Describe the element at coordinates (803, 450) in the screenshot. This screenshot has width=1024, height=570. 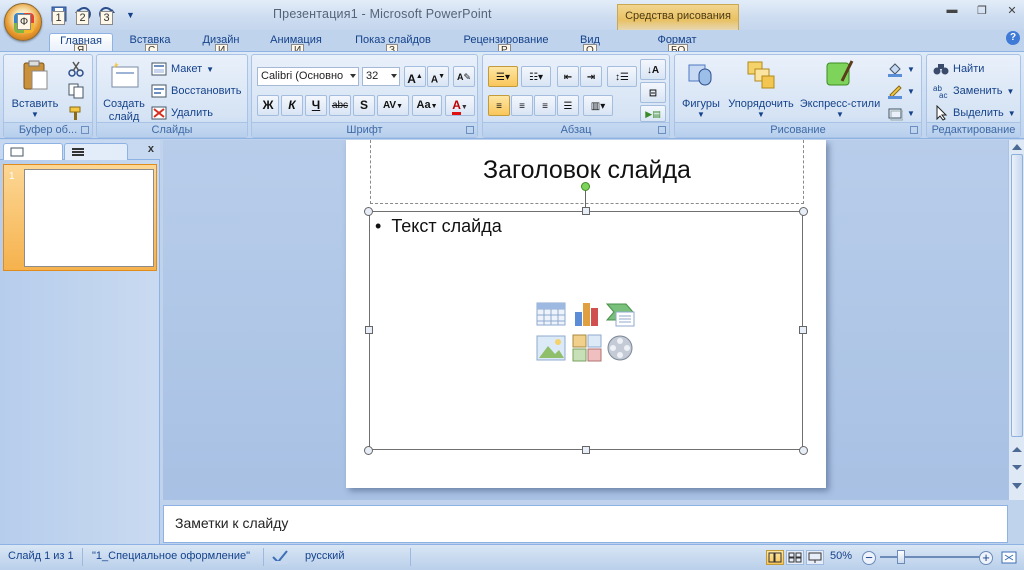
I see `resize-handle-br` at that location.